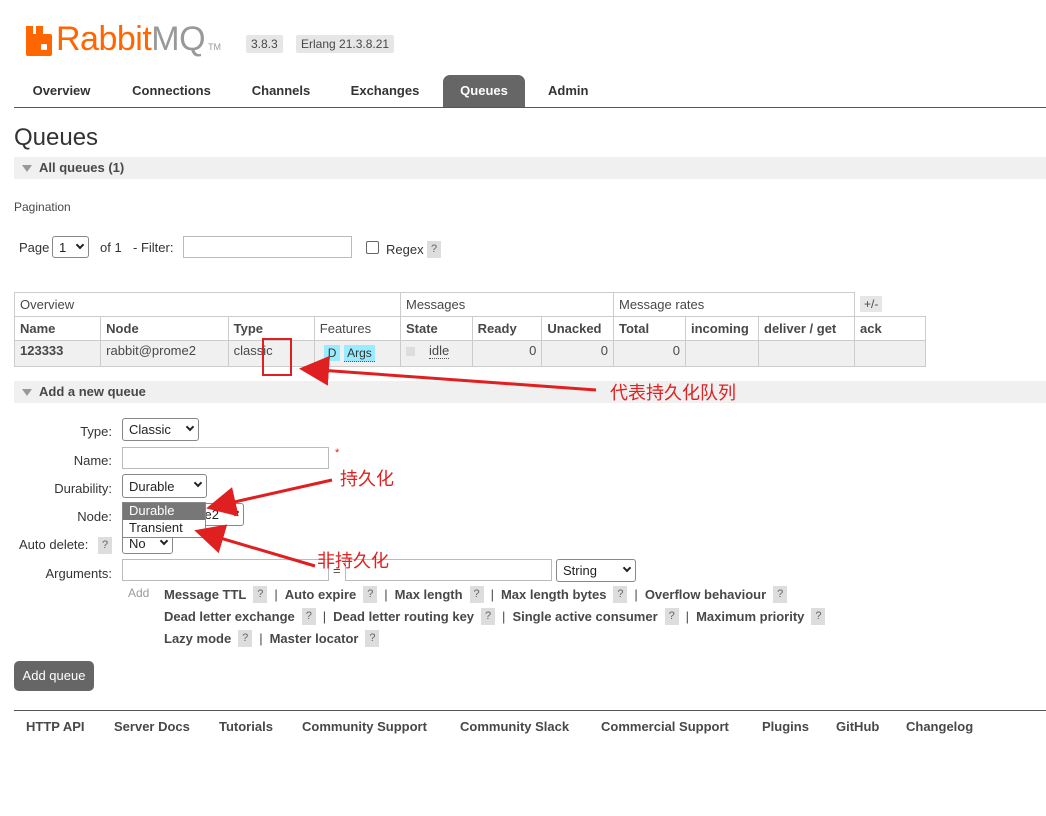 The image size is (1046, 816). I want to click on annotation-durable-queue: 代表持久化队列, so click(673, 393).